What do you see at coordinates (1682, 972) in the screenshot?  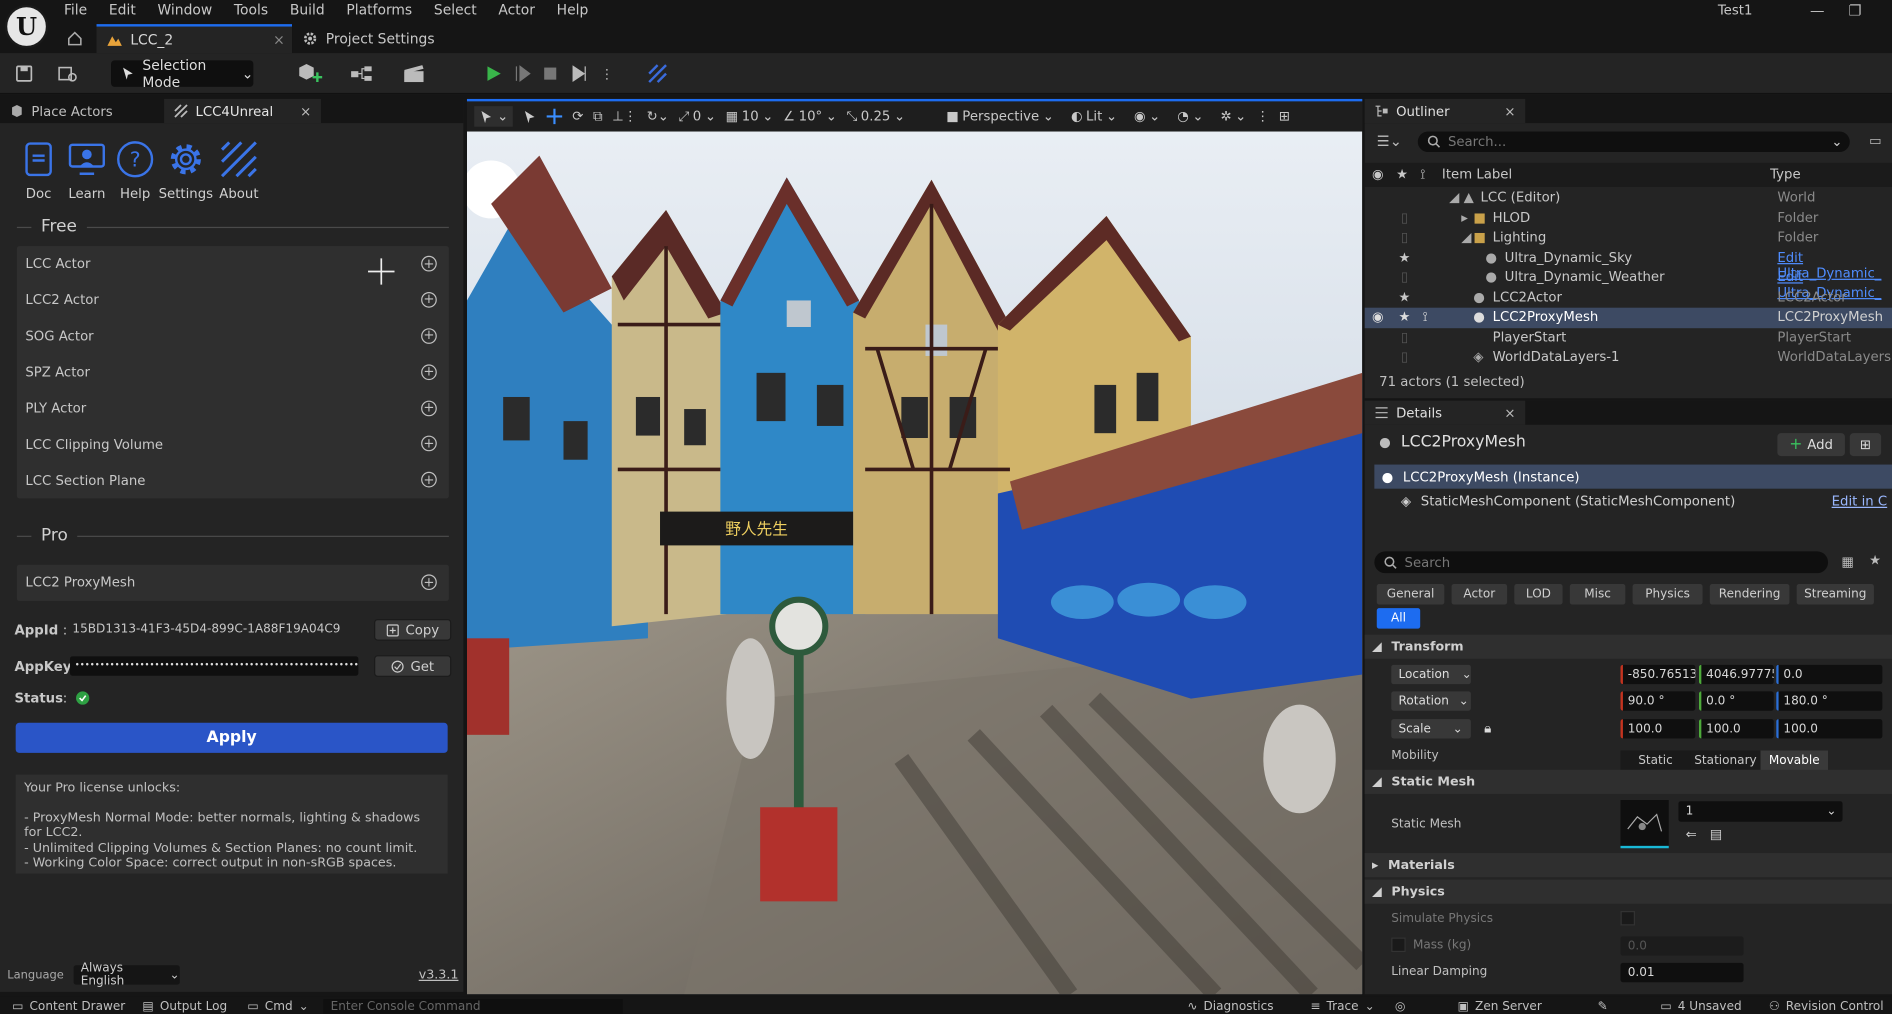 I see `linear-damping-field: 0.01` at bounding box center [1682, 972].